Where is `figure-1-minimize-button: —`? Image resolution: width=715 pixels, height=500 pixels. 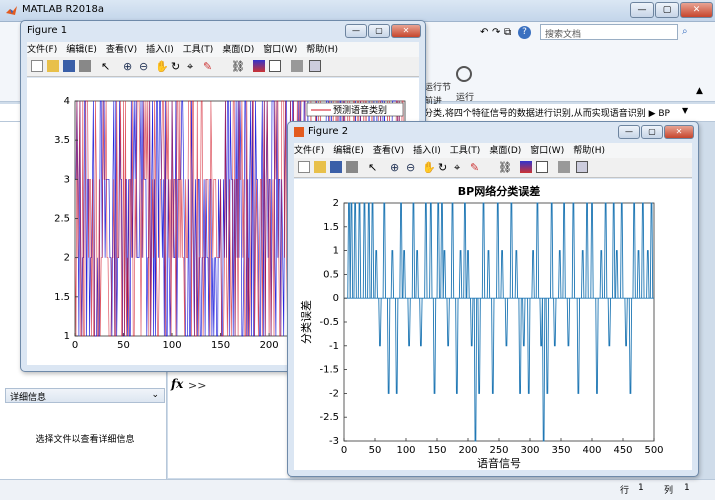 figure-1-minimize-button: — is located at coordinates (356, 31).